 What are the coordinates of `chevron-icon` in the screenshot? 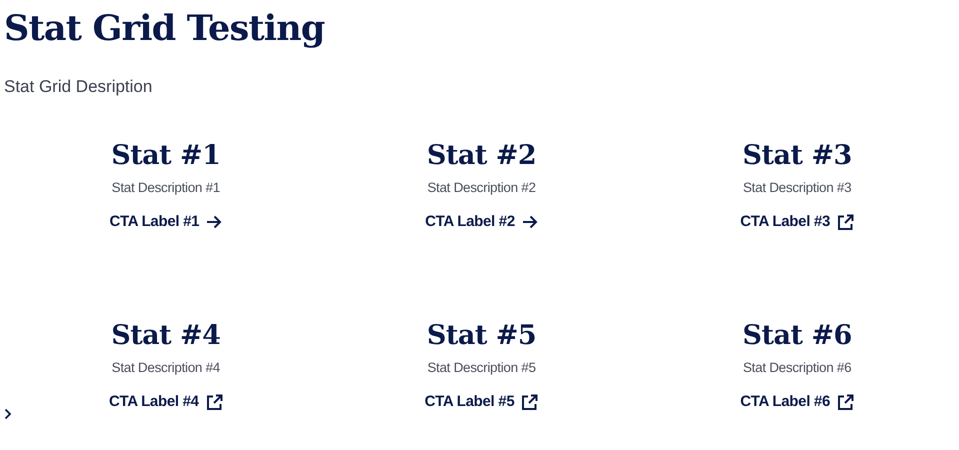 It's located at (8, 414).